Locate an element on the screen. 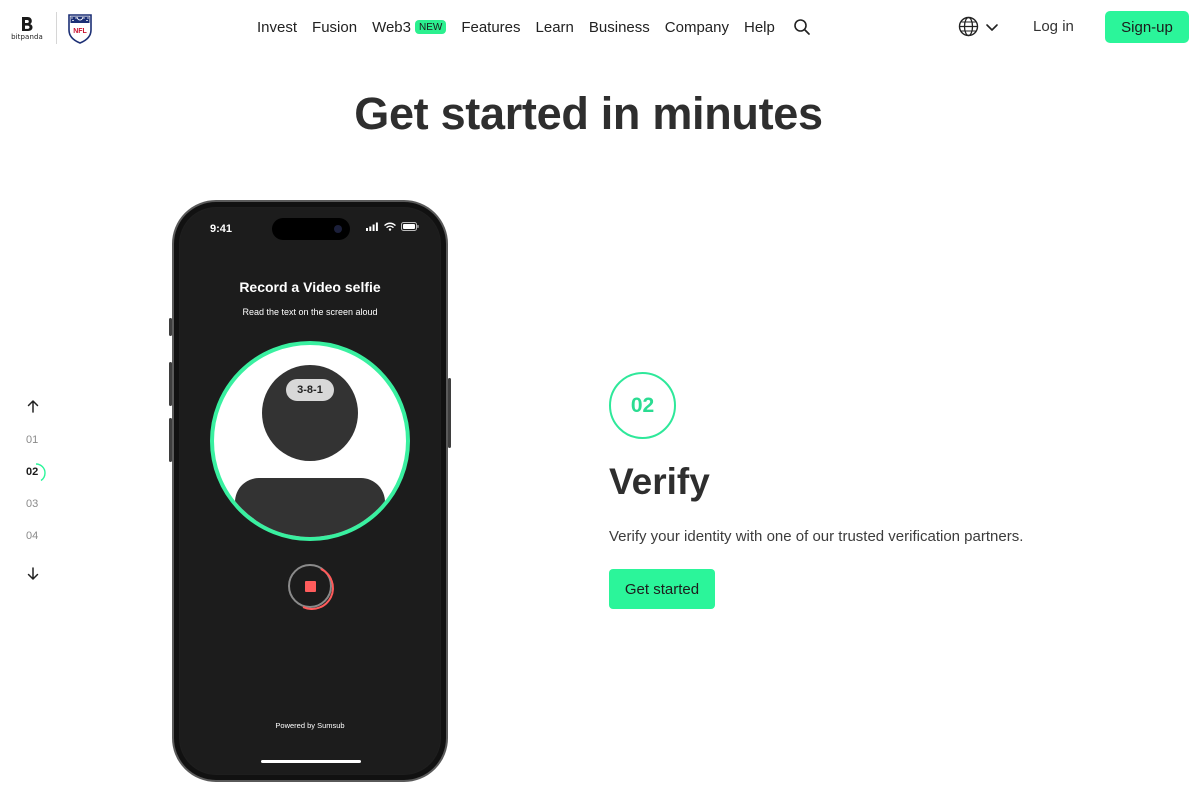  login-link: Log in is located at coordinates (1053, 26).